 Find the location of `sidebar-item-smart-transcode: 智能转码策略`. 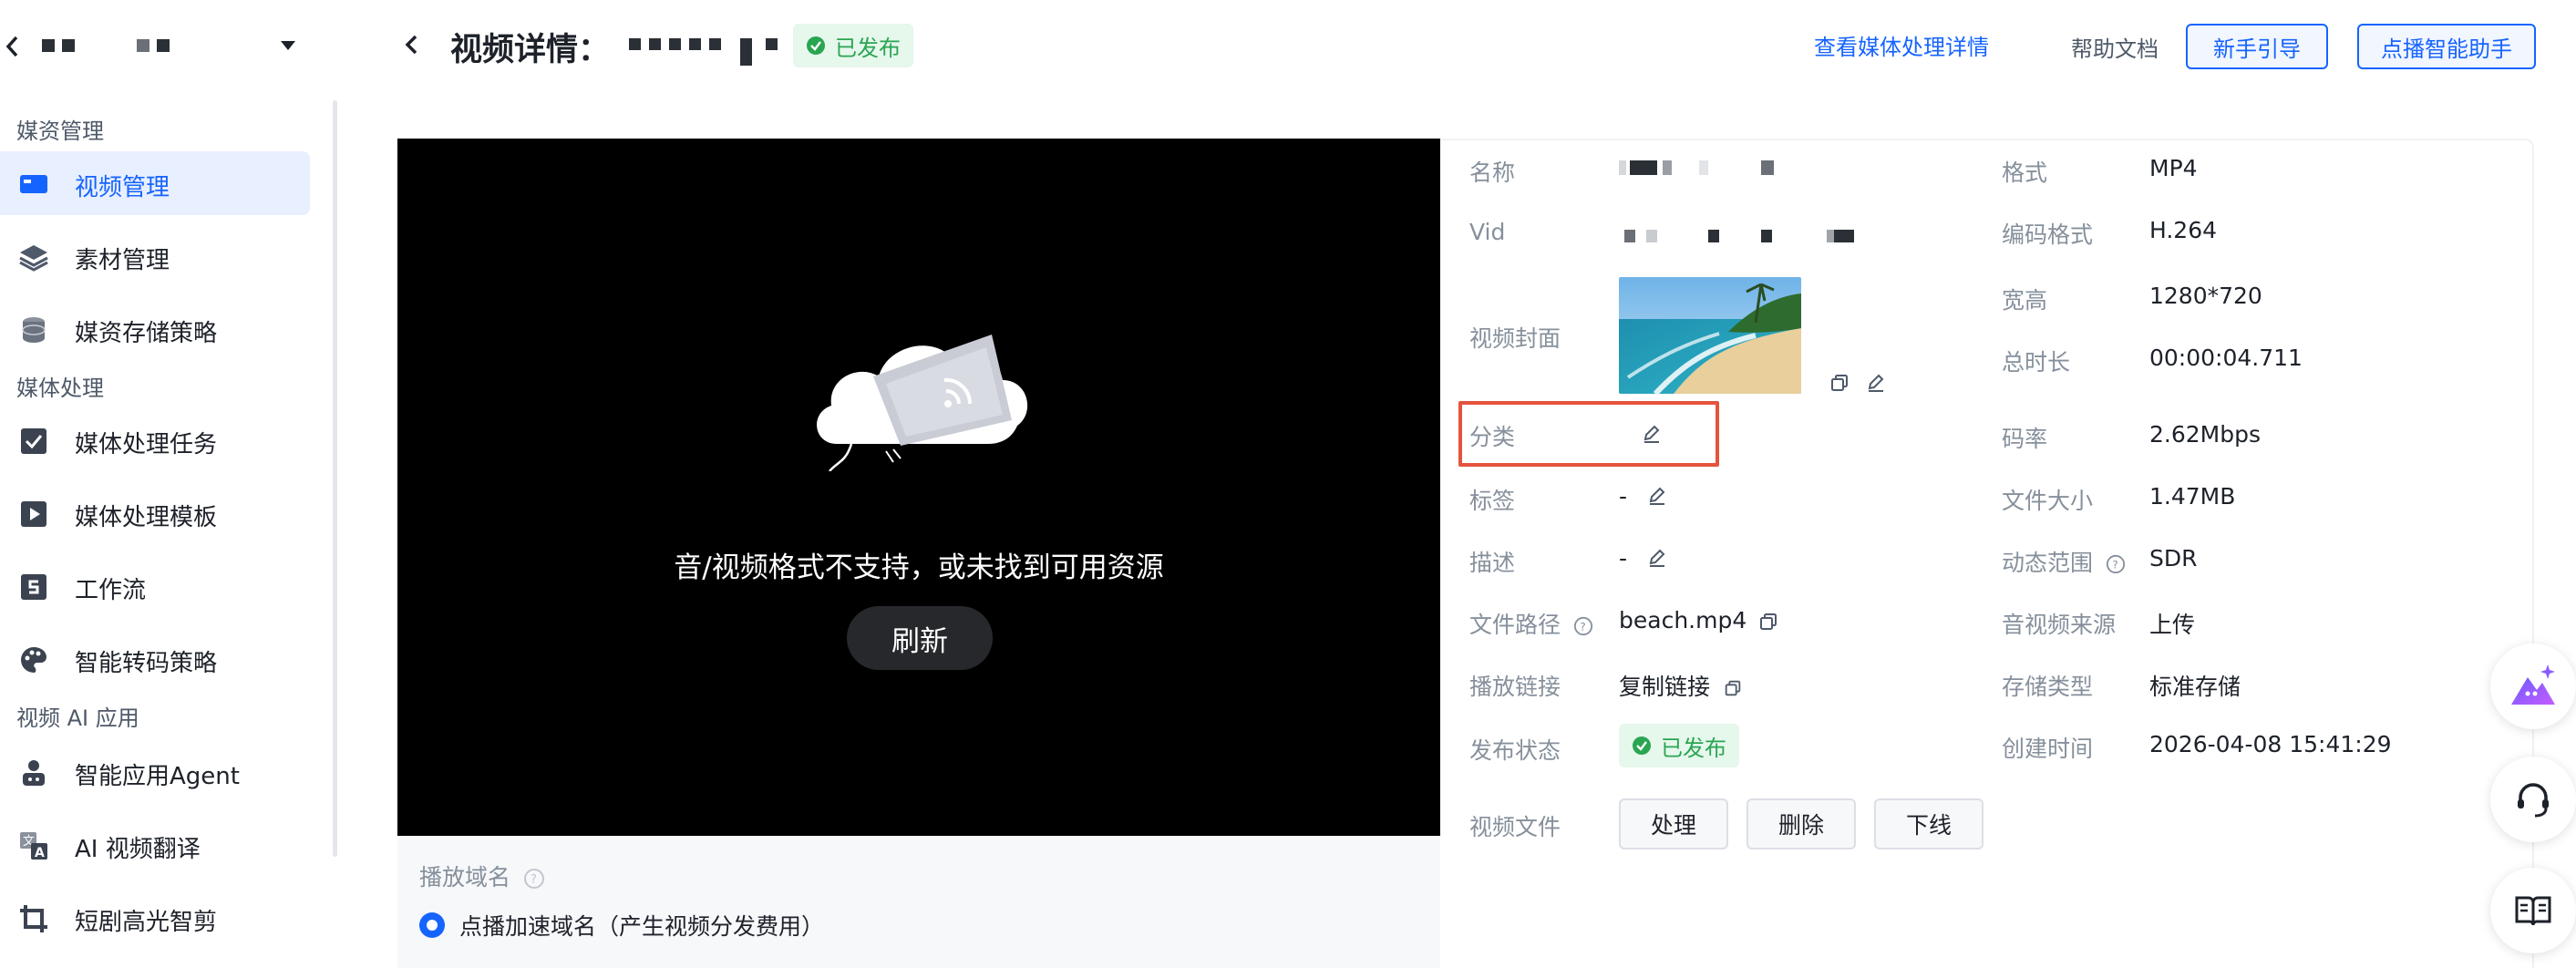

sidebar-item-smart-transcode: 智能转码策略 is located at coordinates (155, 659).